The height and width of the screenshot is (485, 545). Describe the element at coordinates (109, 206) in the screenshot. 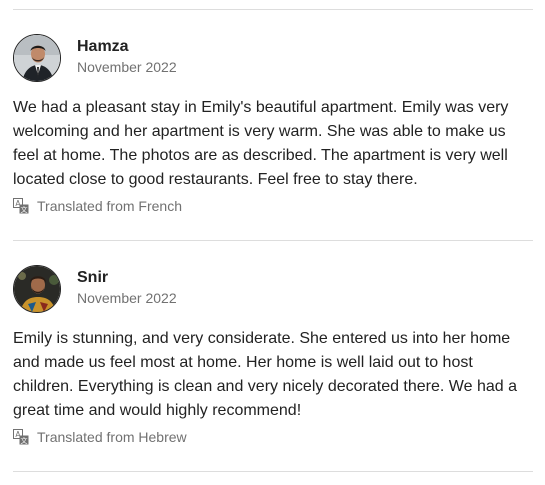

I see `translated-from-label: Translated from French` at that location.